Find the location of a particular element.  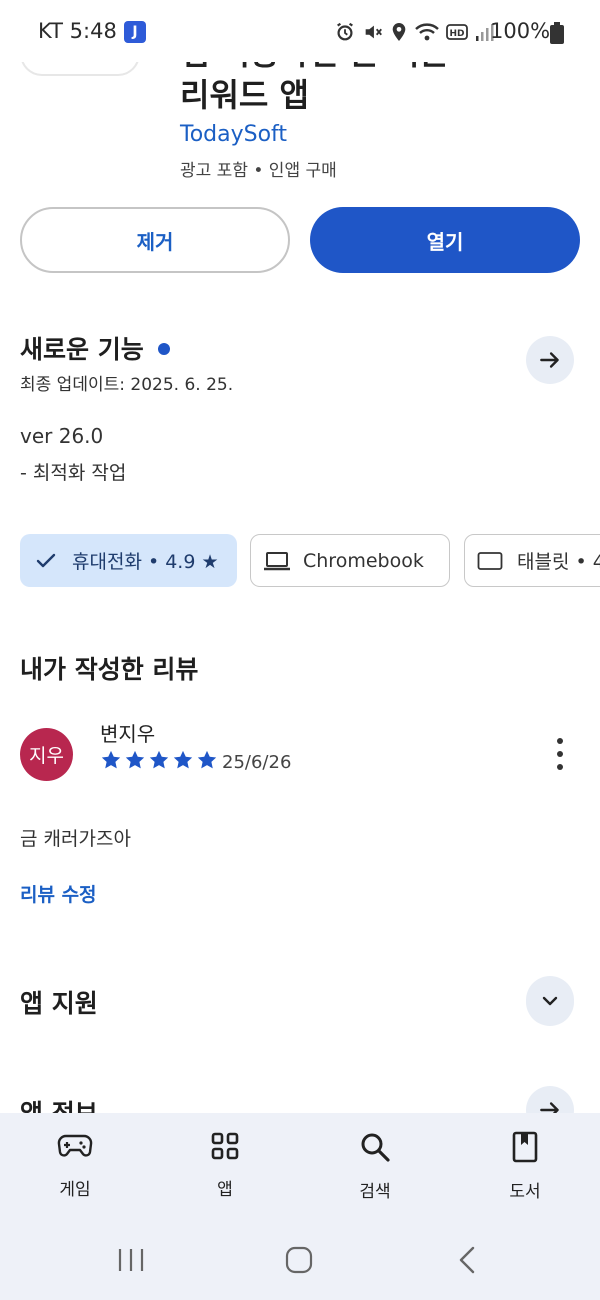

more-options-button is located at coordinates (560, 754).